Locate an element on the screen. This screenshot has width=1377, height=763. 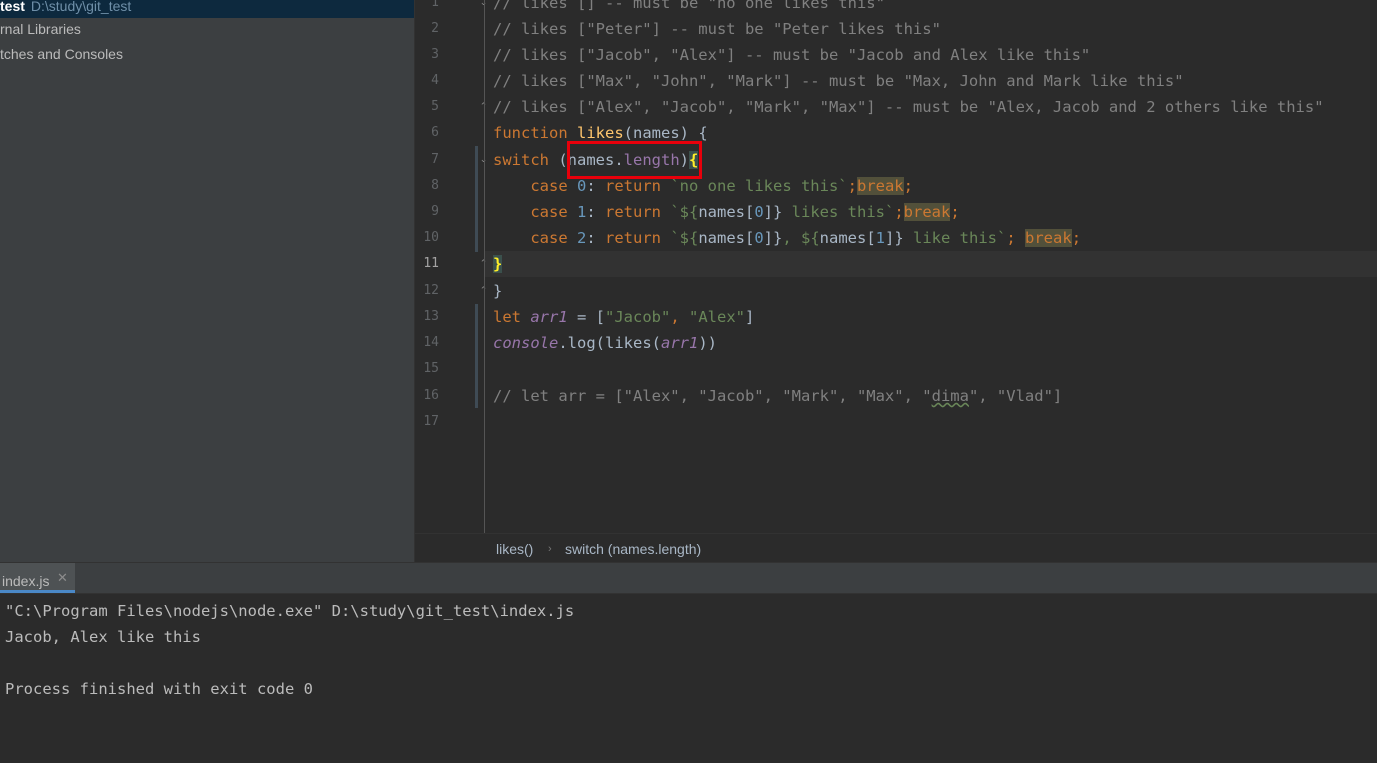
code-text: : is located at coordinates (595, 186).